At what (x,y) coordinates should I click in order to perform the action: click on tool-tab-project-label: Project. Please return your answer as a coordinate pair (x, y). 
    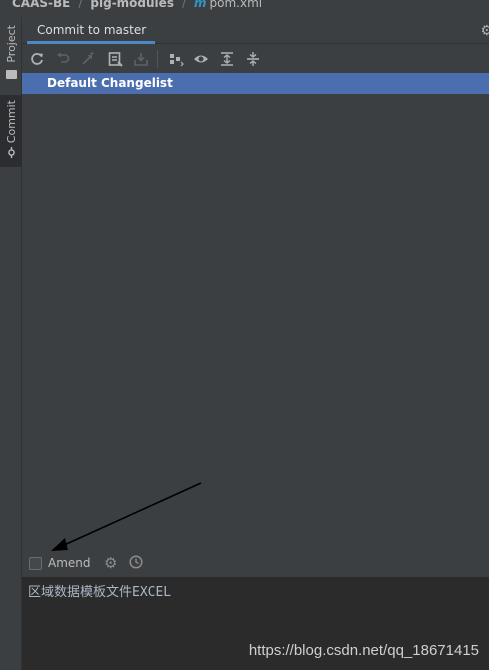
    Looking at the image, I should click on (11, 44).